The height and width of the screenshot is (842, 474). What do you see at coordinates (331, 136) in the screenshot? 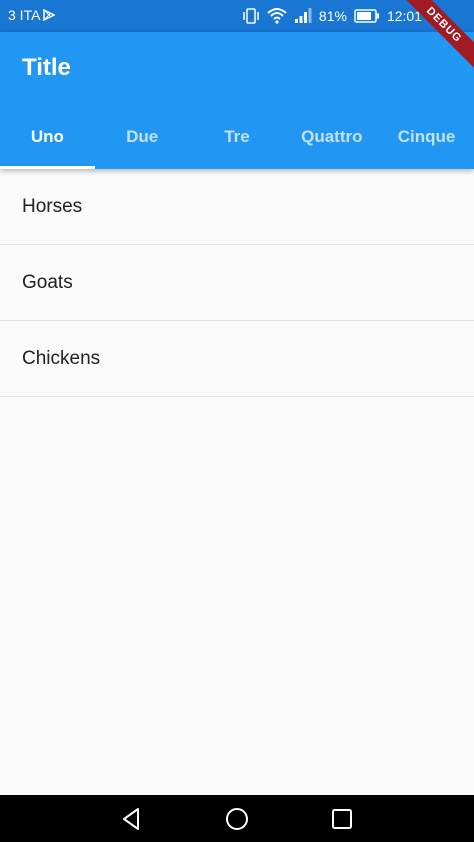
I see `tab-quattro: Quattro` at bounding box center [331, 136].